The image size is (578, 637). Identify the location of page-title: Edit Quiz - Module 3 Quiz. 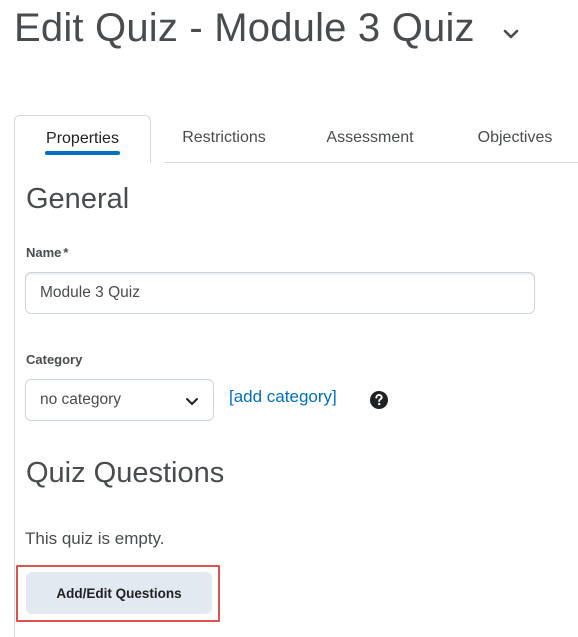
(244, 28).